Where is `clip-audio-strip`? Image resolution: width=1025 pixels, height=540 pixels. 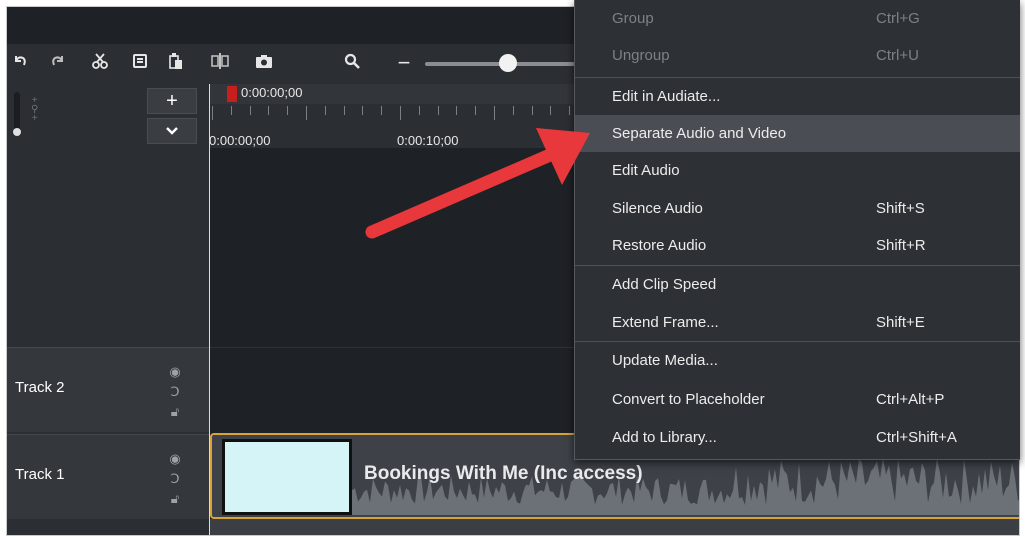
clip-audio-strip is located at coordinates (614, 527).